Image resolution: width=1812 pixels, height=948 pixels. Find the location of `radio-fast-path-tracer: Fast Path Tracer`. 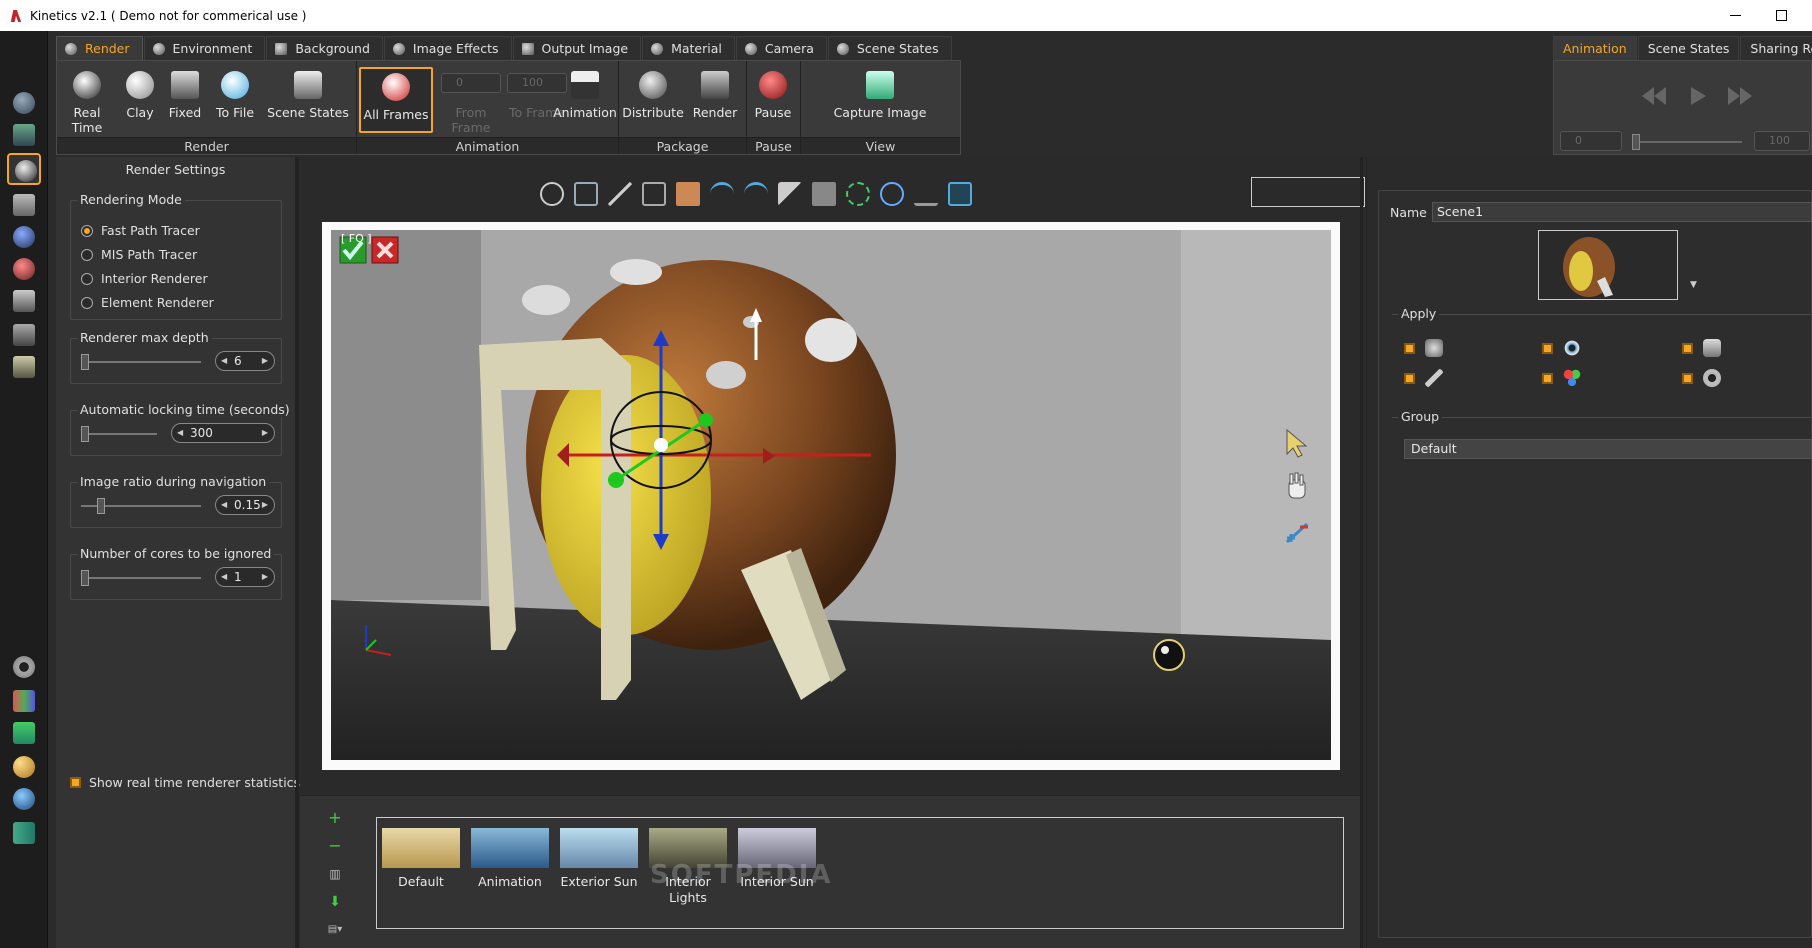

radio-fast-path-tracer: Fast Path Tracer is located at coordinates (140, 230).